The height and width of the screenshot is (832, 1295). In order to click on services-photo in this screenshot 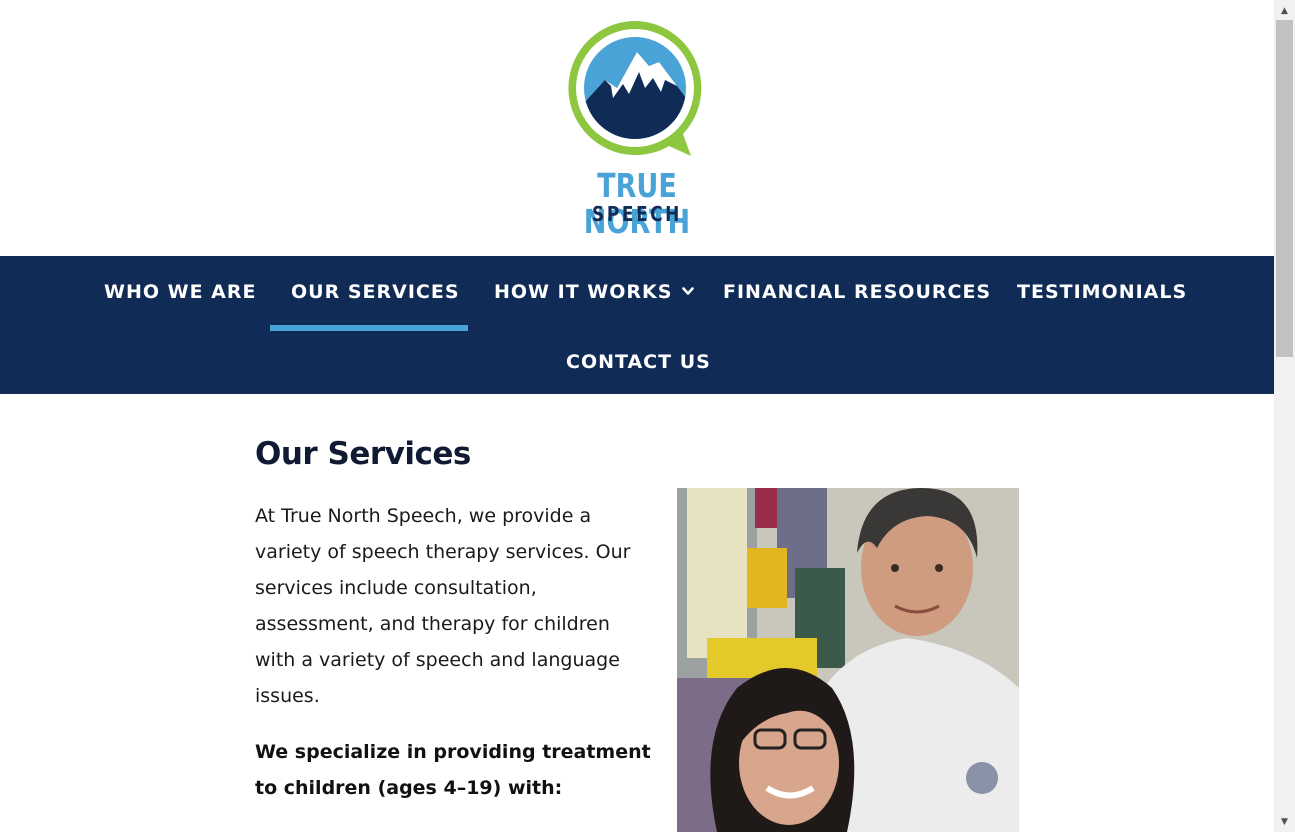, I will do `click(848, 660)`.